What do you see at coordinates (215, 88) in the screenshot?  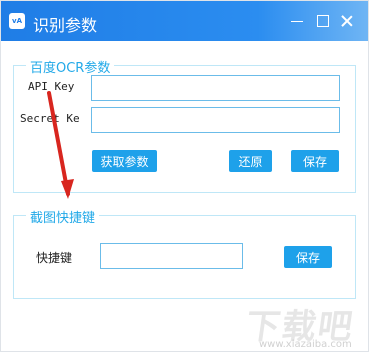 I see `api-key-input` at bounding box center [215, 88].